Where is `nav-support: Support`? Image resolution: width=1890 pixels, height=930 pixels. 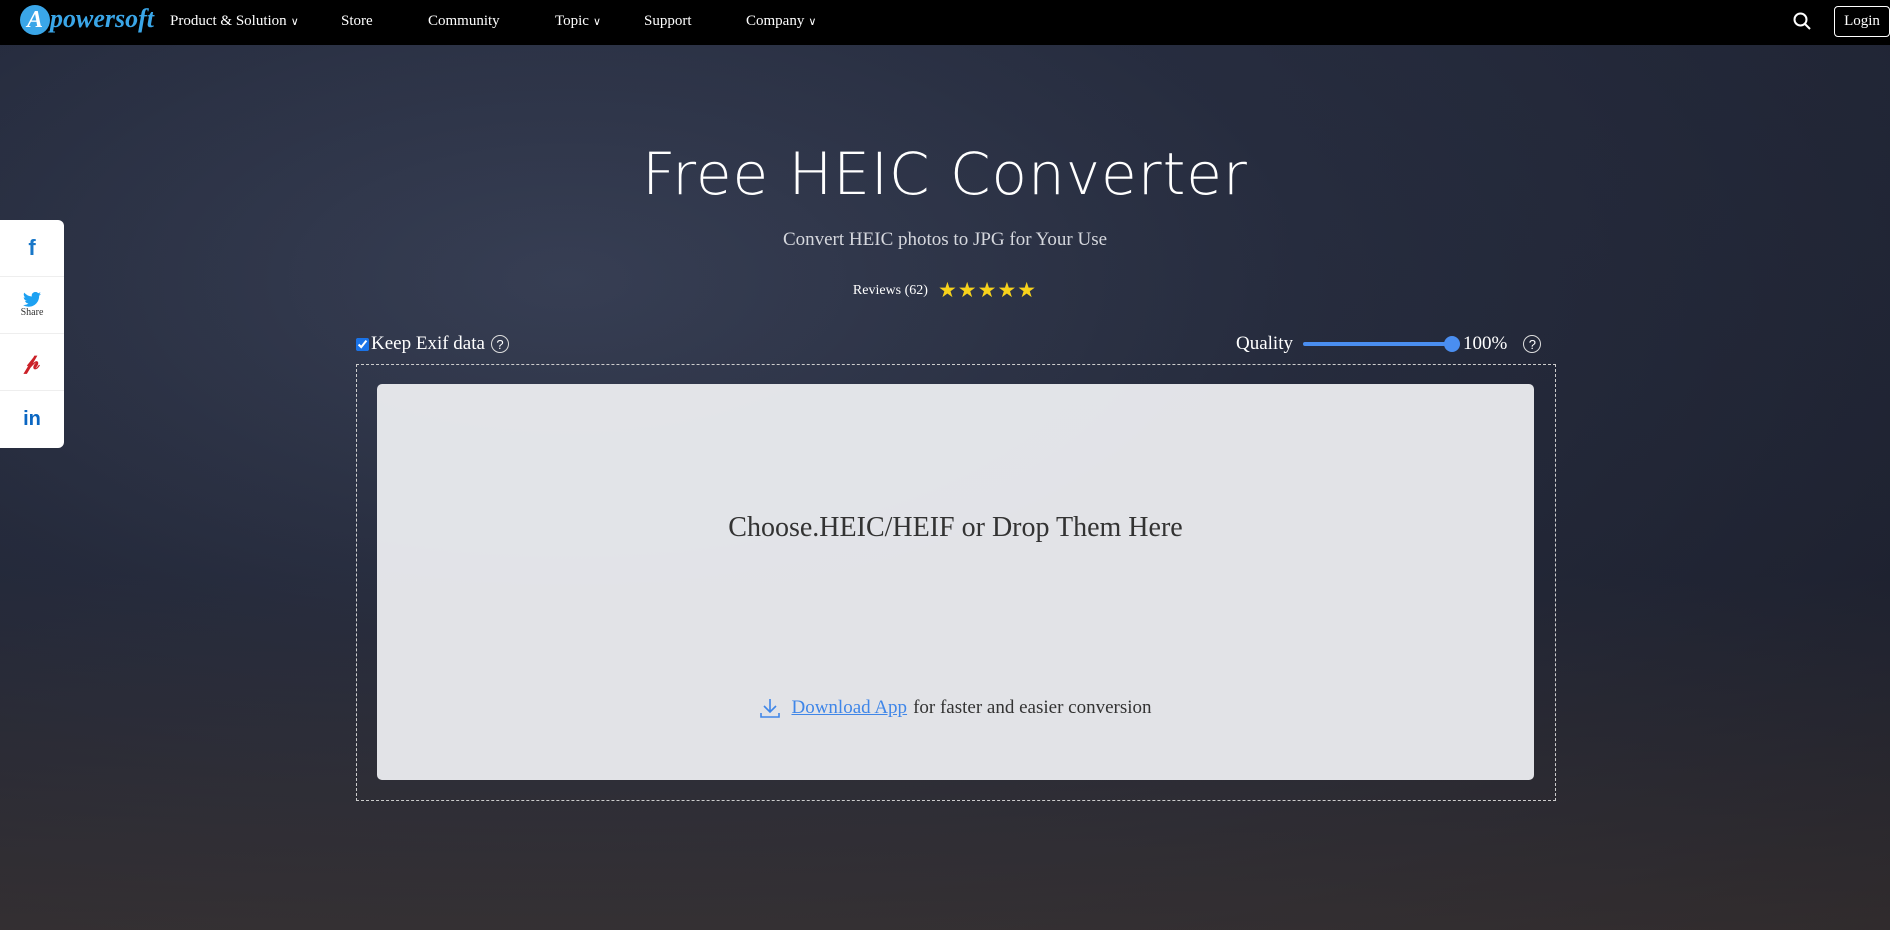 nav-support: Support is located at coordinates (668, 21).